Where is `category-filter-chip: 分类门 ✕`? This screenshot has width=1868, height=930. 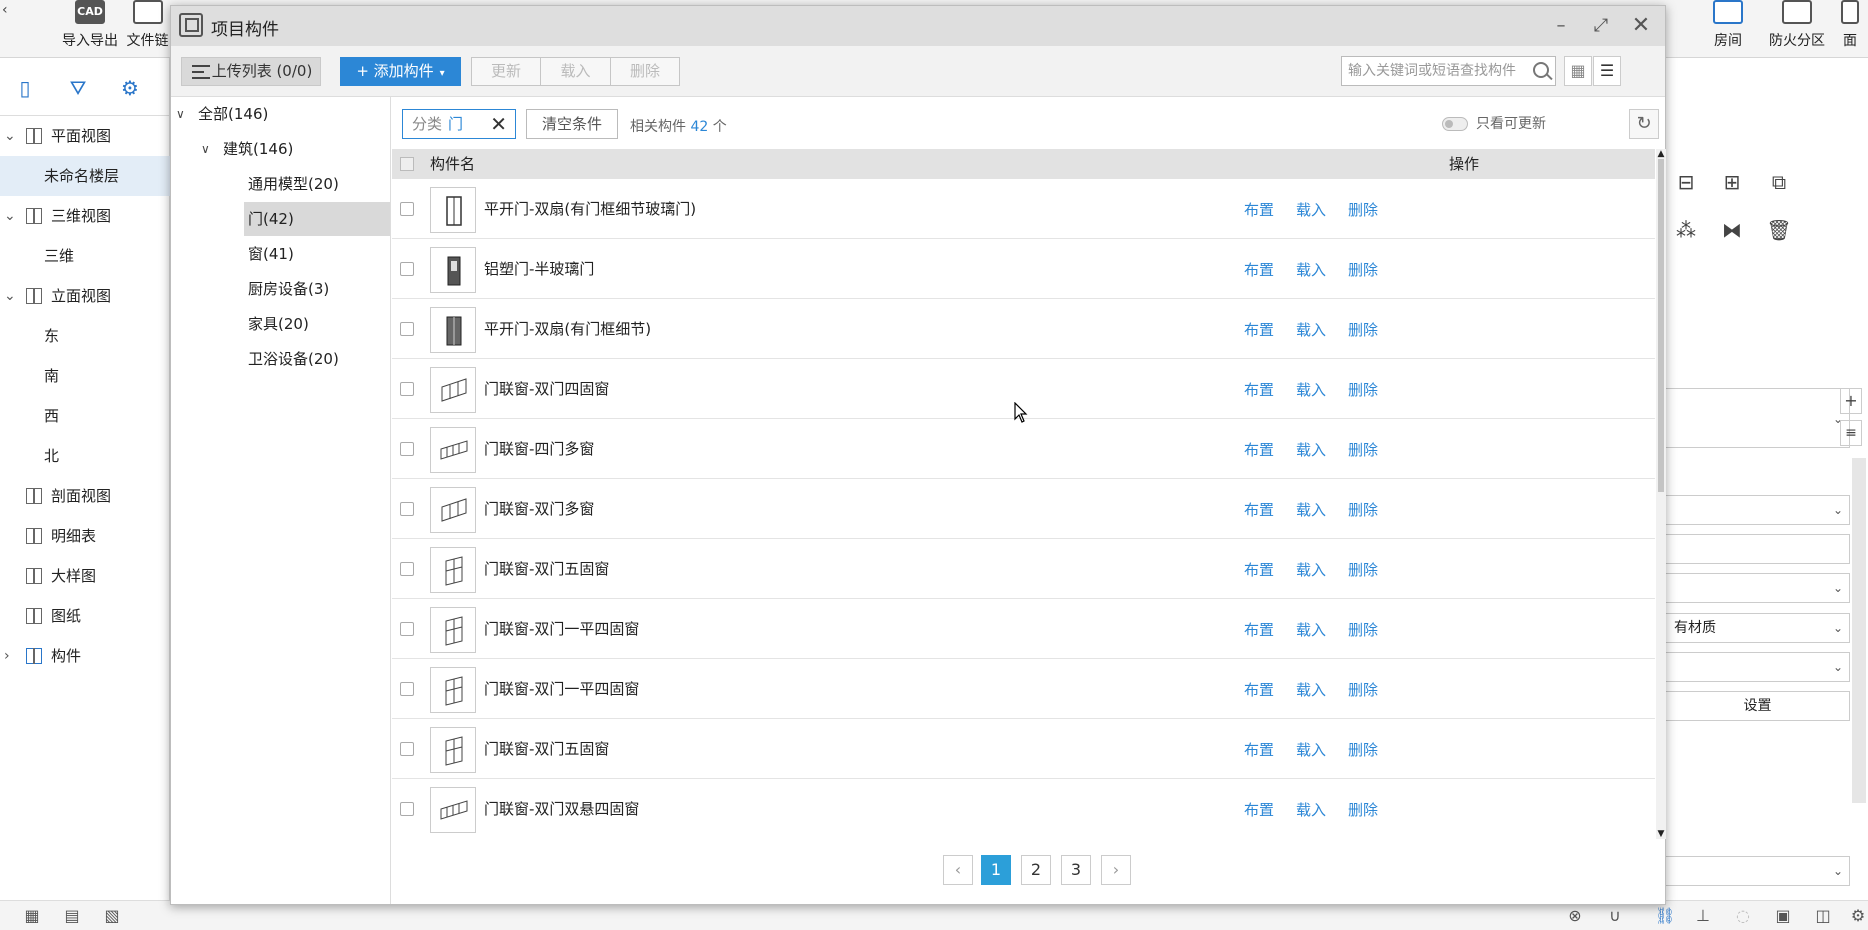
category-filter-chip: 分类门 ✕ is located at coordinates (459, 124).